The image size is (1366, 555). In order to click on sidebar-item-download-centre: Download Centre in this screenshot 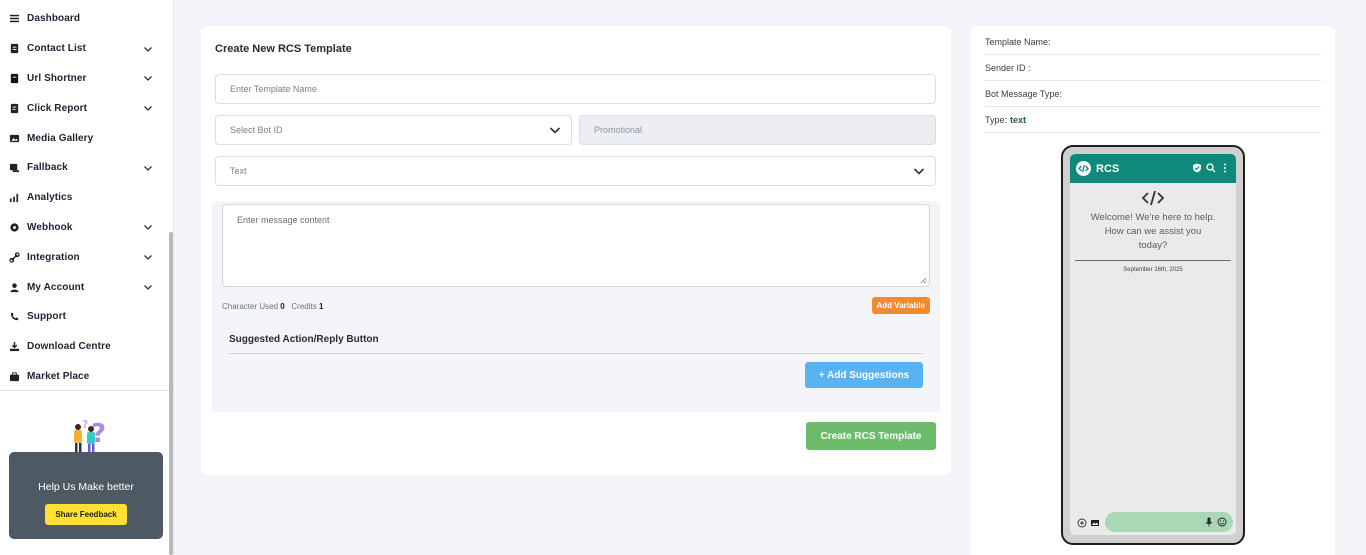, I will do `click(86, 347)`.